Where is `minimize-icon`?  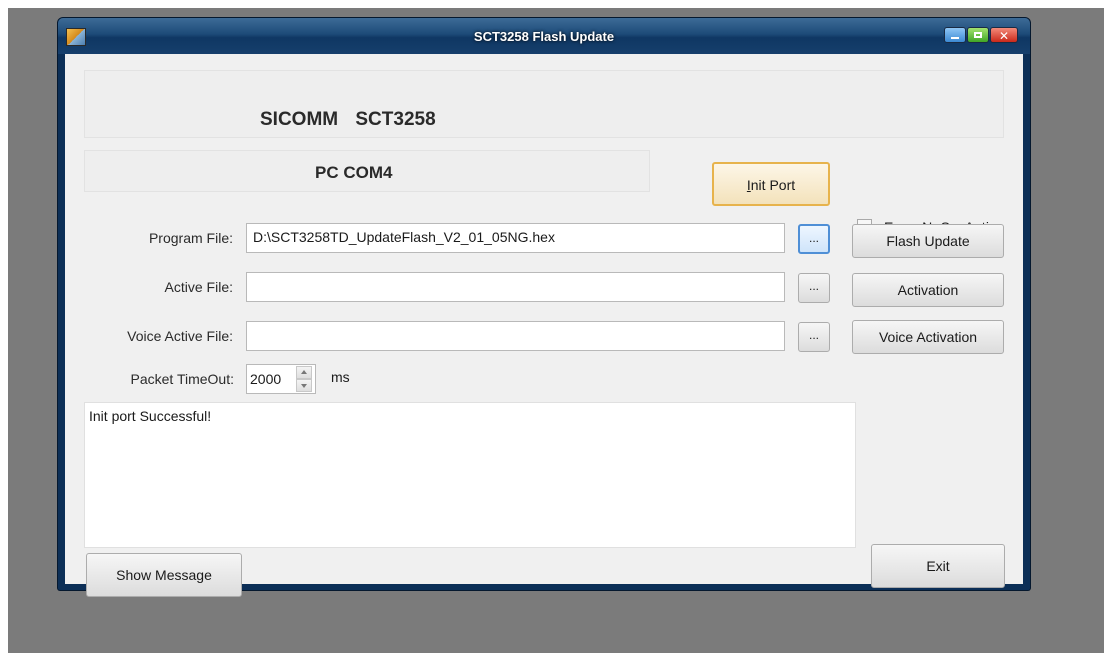 minimize-icon is located at coordinates (955, 38).